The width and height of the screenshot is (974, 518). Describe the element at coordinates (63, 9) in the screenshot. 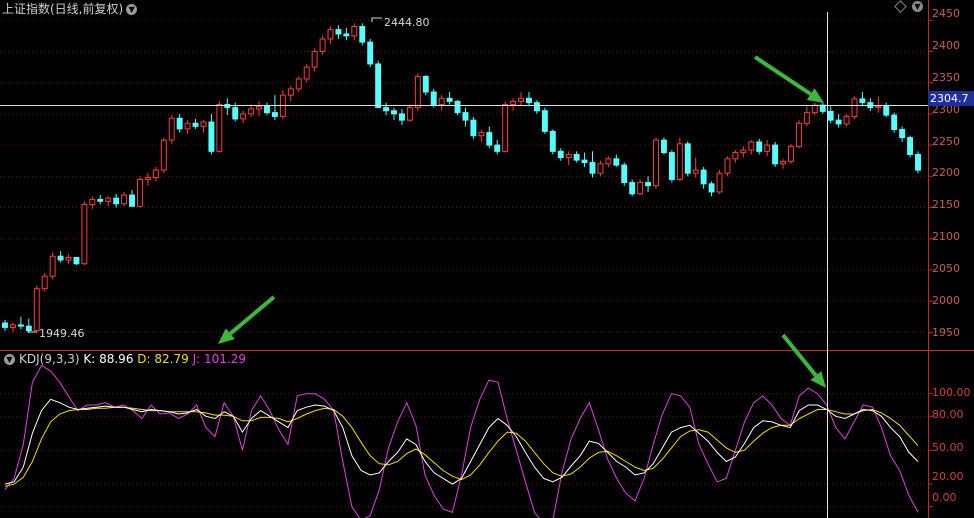

I see `index-title: 上证指数(日线,前复权)` at that location.